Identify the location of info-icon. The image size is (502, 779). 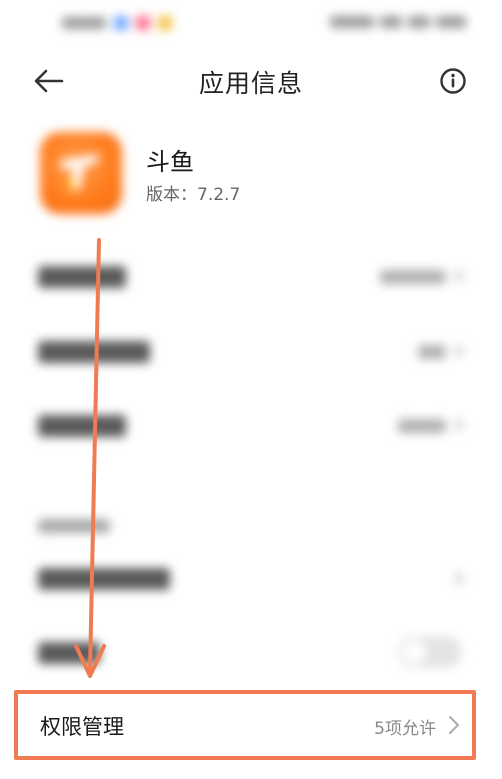
(453, 81).